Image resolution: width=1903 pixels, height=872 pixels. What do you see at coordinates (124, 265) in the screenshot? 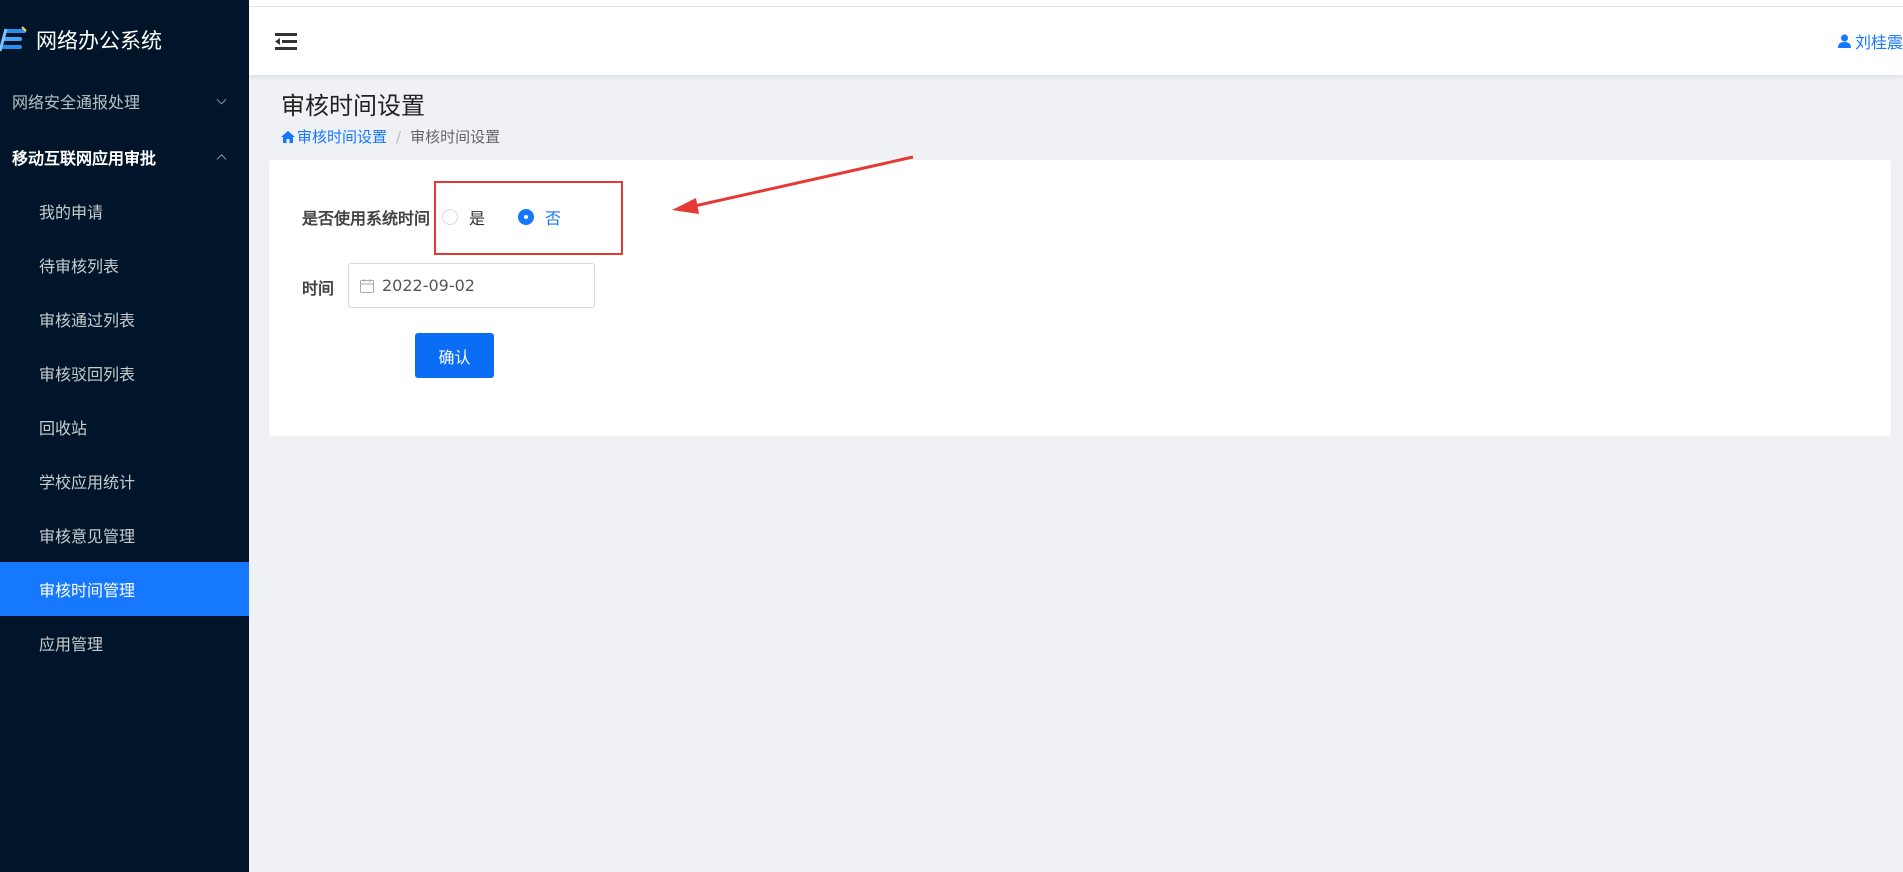
I see `sidebar-item-pending-review: 待审核列表` at bounding box center [124, 265].